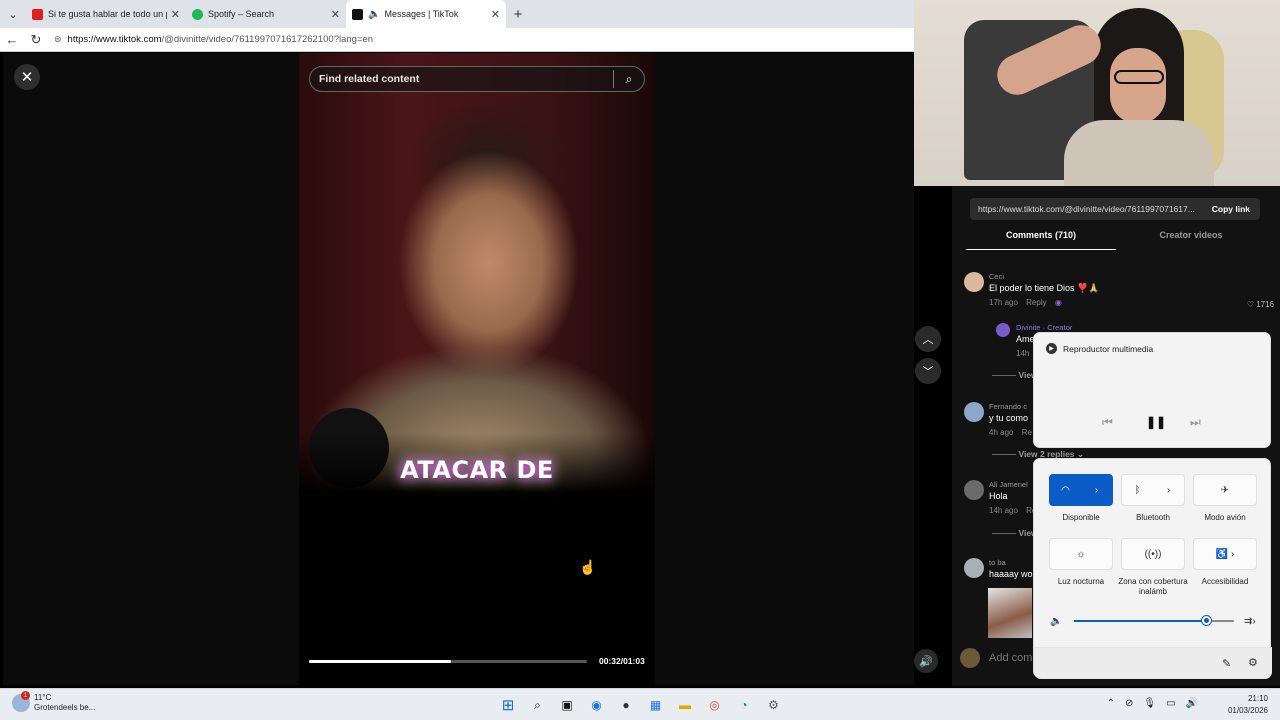  What do you see at coordinates (380, 661) in the screenshot?
I see `video-progress-fill` at bounding box center [380, 661].